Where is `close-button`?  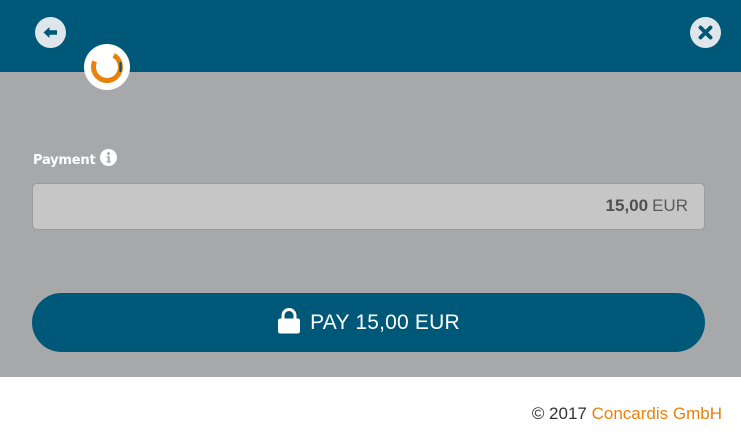
close-button is located at coordinates (705, 32).